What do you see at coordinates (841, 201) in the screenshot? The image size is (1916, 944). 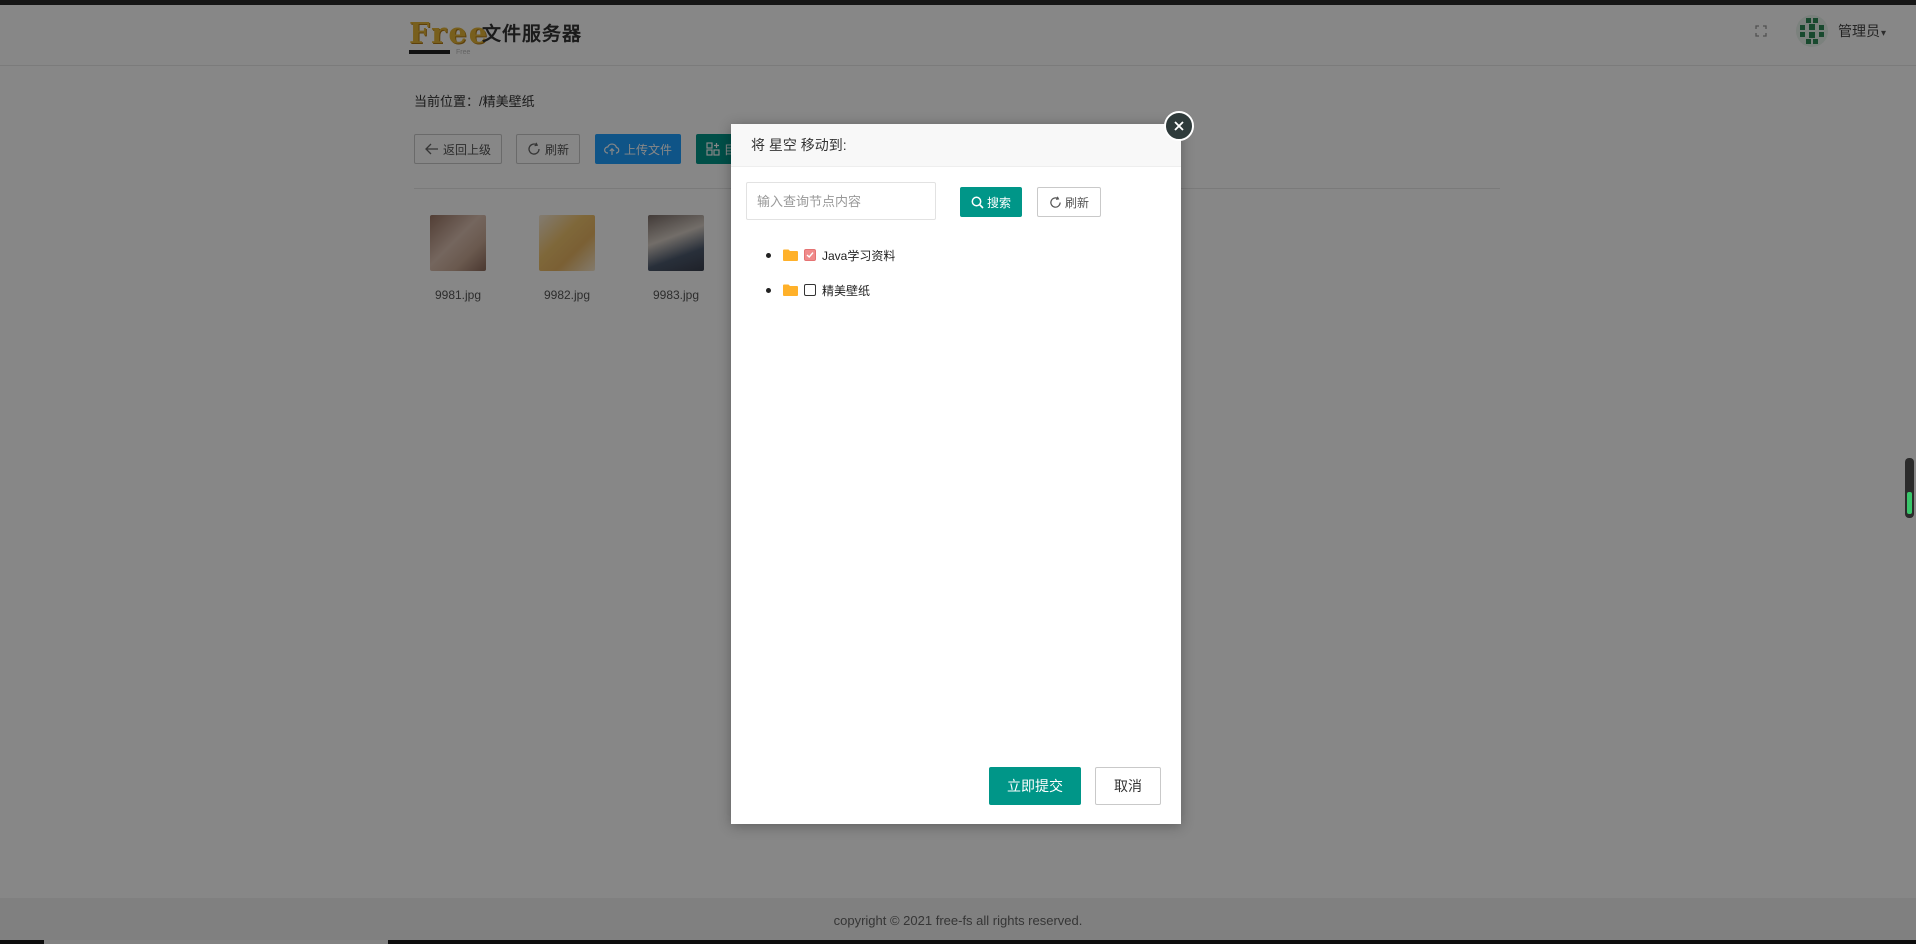 I see `node-search-input` at bounding box center [841, 201].